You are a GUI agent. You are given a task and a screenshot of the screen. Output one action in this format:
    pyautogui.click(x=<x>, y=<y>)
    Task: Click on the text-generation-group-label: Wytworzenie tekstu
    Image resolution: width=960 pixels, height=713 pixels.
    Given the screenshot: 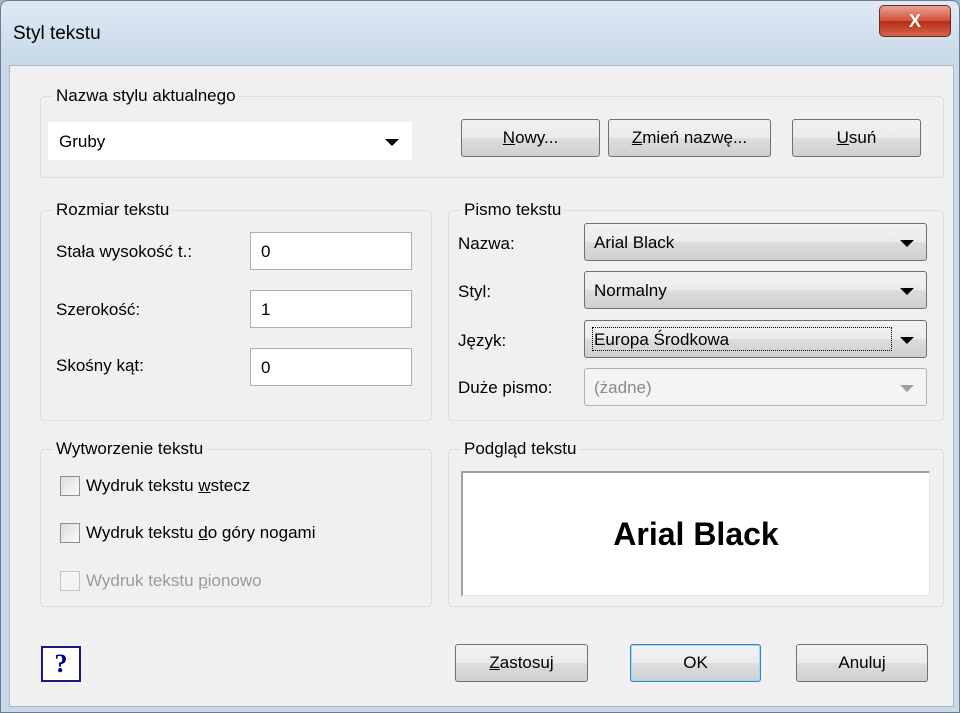 What is the action you would take?
    pyautogui.click(x=130, y=449)
    